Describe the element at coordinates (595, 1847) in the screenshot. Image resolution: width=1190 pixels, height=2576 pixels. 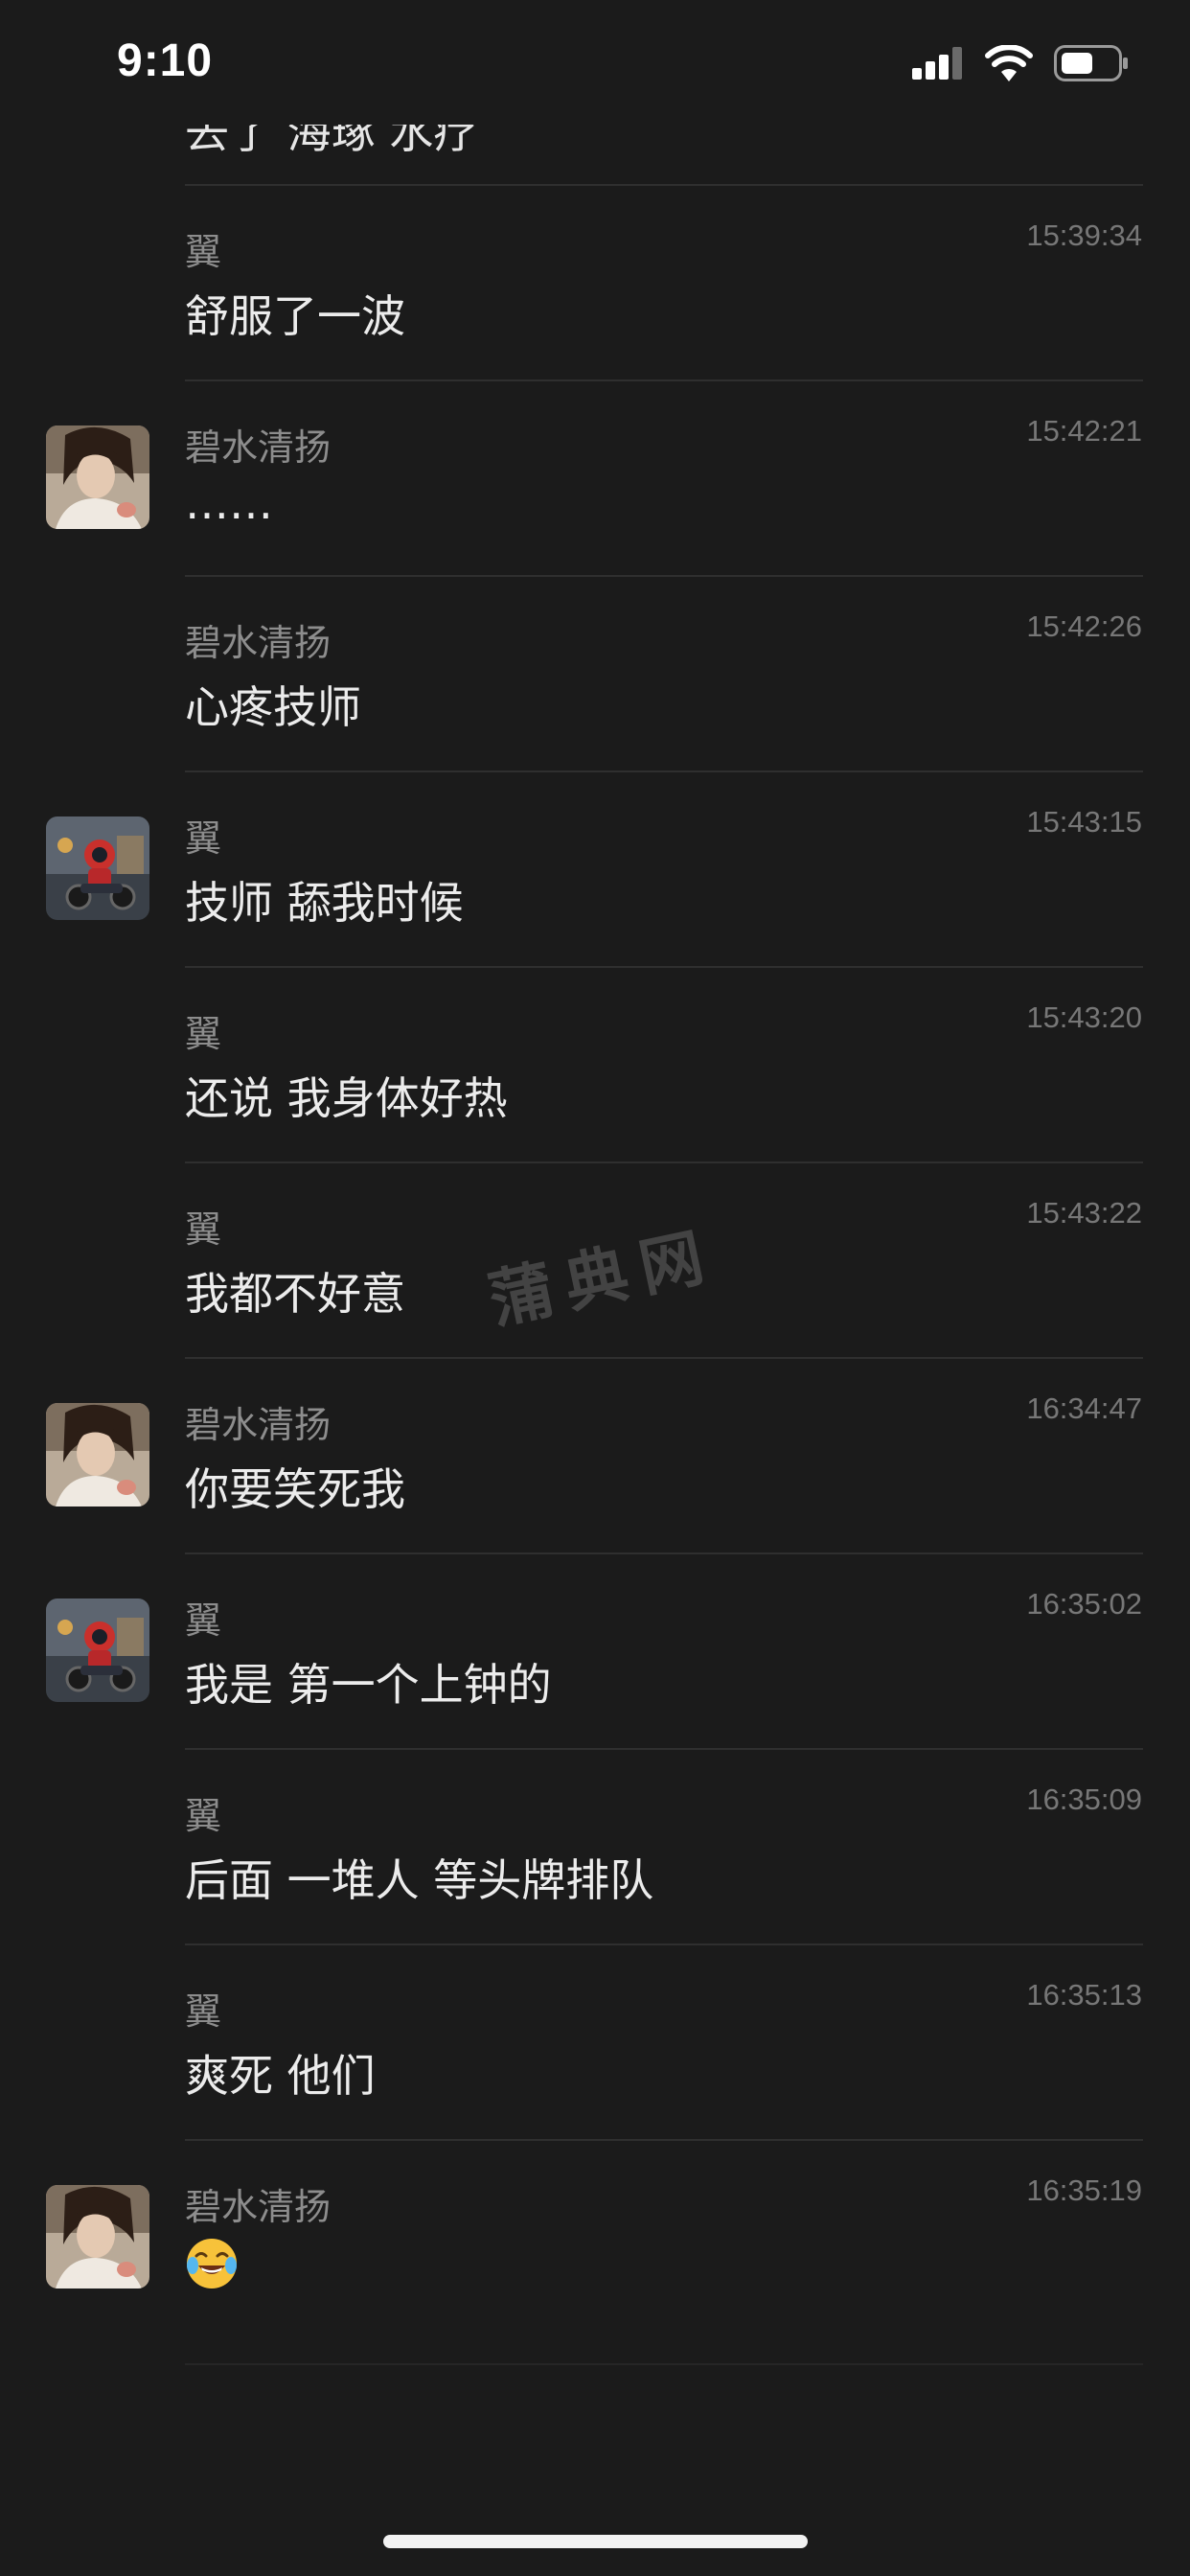
I see `message-row: 翼 16:35:09 后面 一堆人 等头牌排队` at that location.